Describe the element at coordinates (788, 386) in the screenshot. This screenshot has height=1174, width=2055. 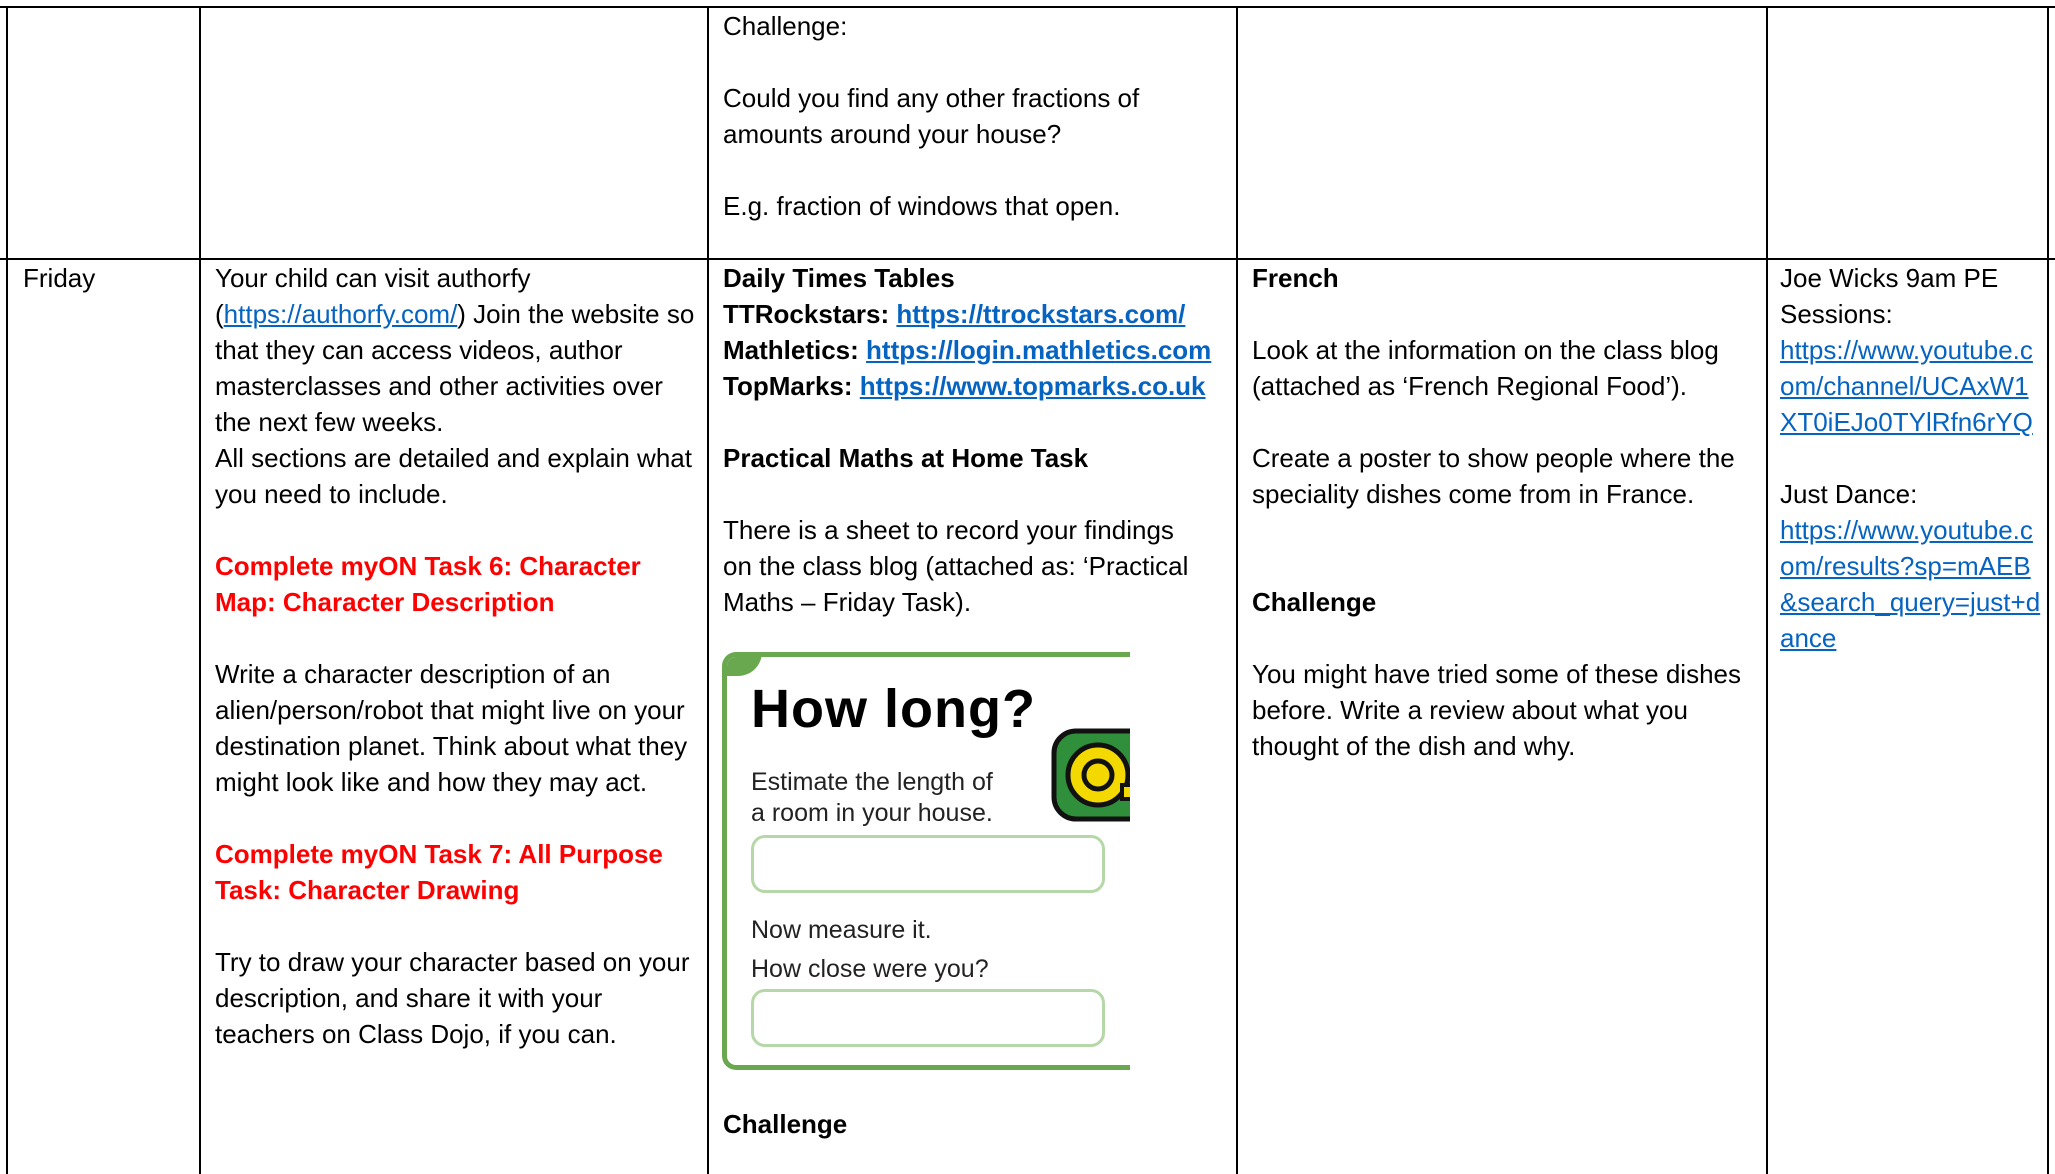
I see `topmarks-label: TopMarks:` at that location.